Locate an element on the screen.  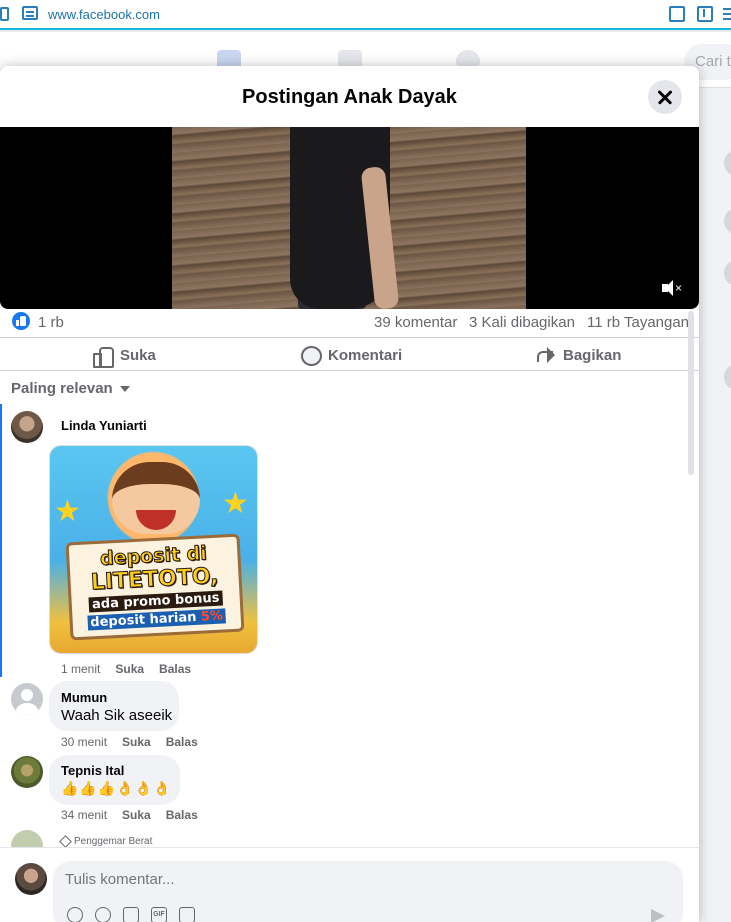
promo-line-4: deposit harian 5% is located at coordinates (156, 619).